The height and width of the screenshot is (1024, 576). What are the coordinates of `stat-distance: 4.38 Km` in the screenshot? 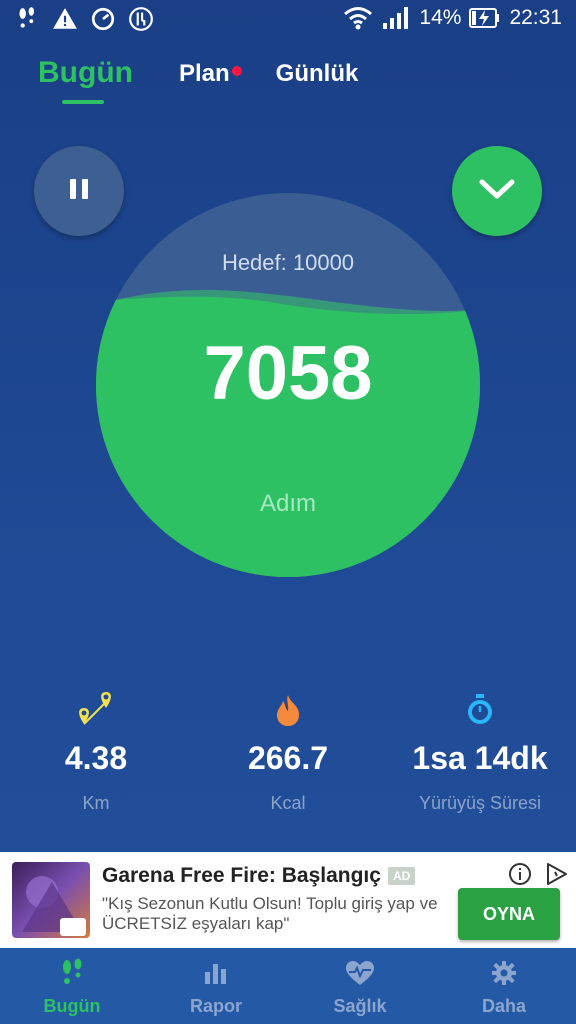 It's located at (96, 751).